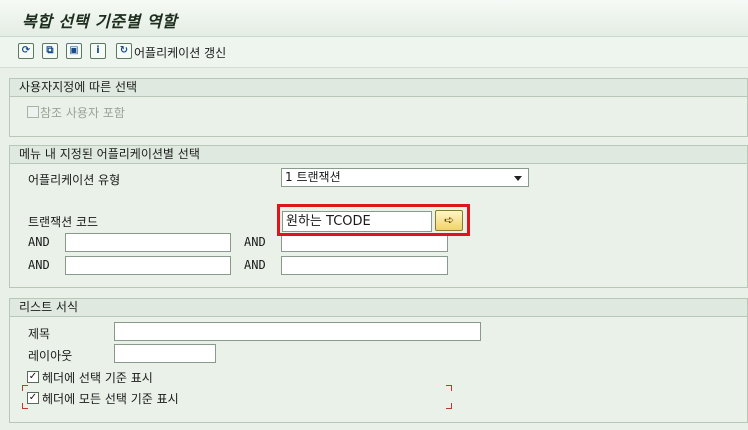  Describe the element at coordinates (378, 107) in the screenshot. I see `group-user-assignment: 사용자지정에 따른 선택 참조 사용자 포함` at that location.